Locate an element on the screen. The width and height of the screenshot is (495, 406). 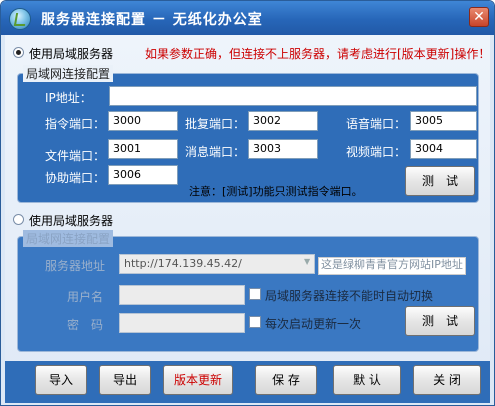
test-note: 注意：[测试]功能只测试指令端口。 is located at coordinates (276, 191).